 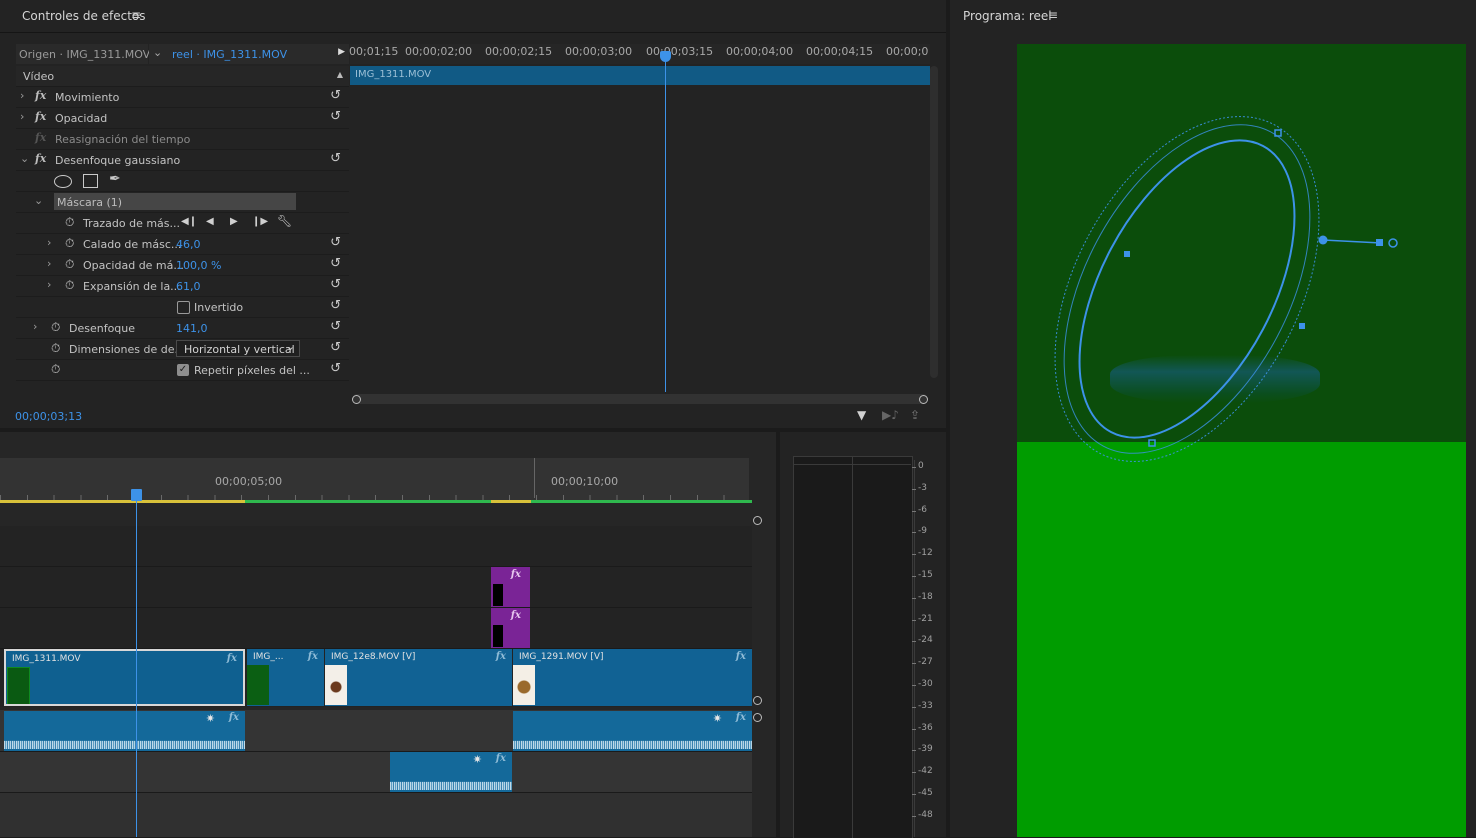 What do you see at coordinates (189, 221) in the screenshot?
I see `track-backward-icon: ◀❙` at bounding box center [189, 221].